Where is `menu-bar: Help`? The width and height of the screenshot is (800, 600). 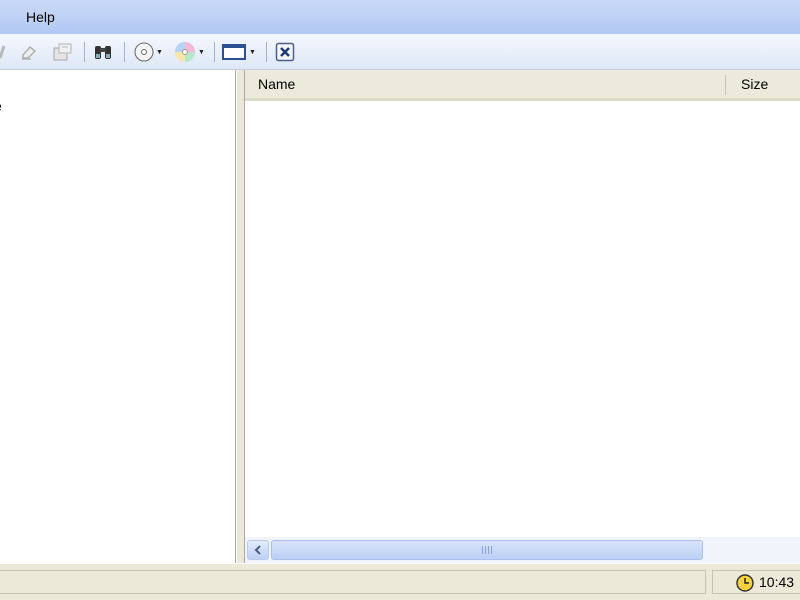 menu-bar: Help is located at coordinates (400, 17).